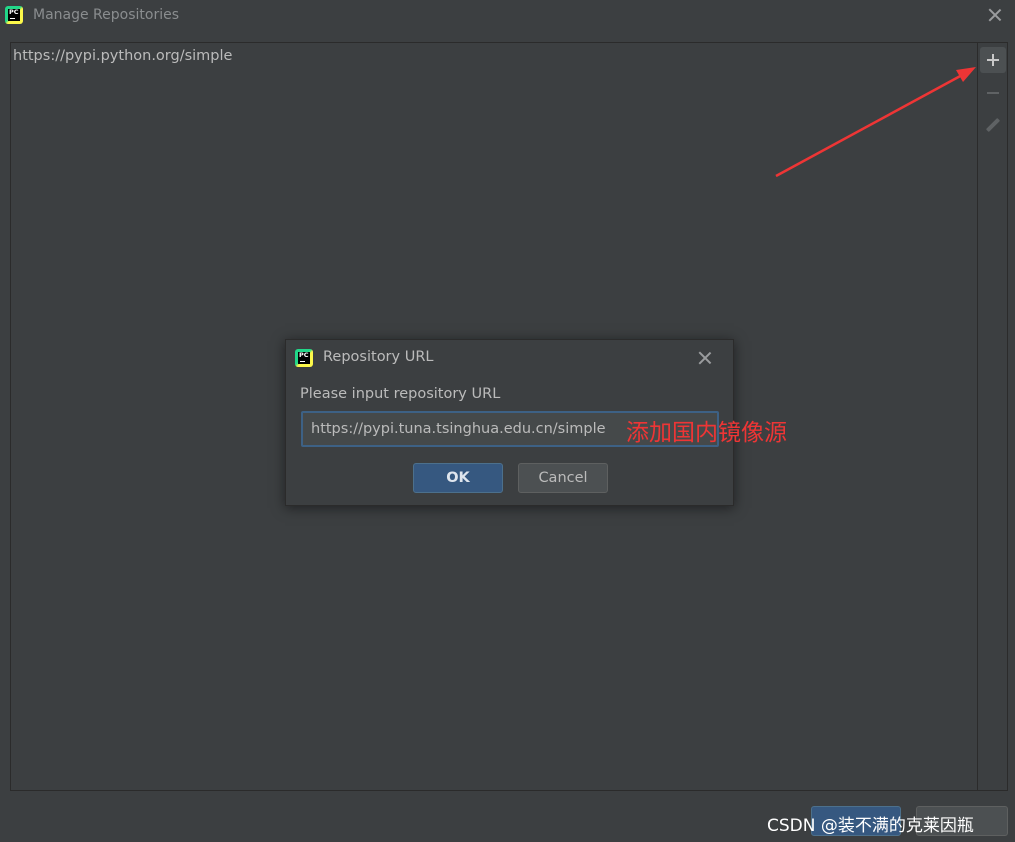 This screenshot has width=1015, height=842. What do you see at coordinates (458, 478) in the screenshot?
I see `ok-button: OK` at bounding box center [458, 478].